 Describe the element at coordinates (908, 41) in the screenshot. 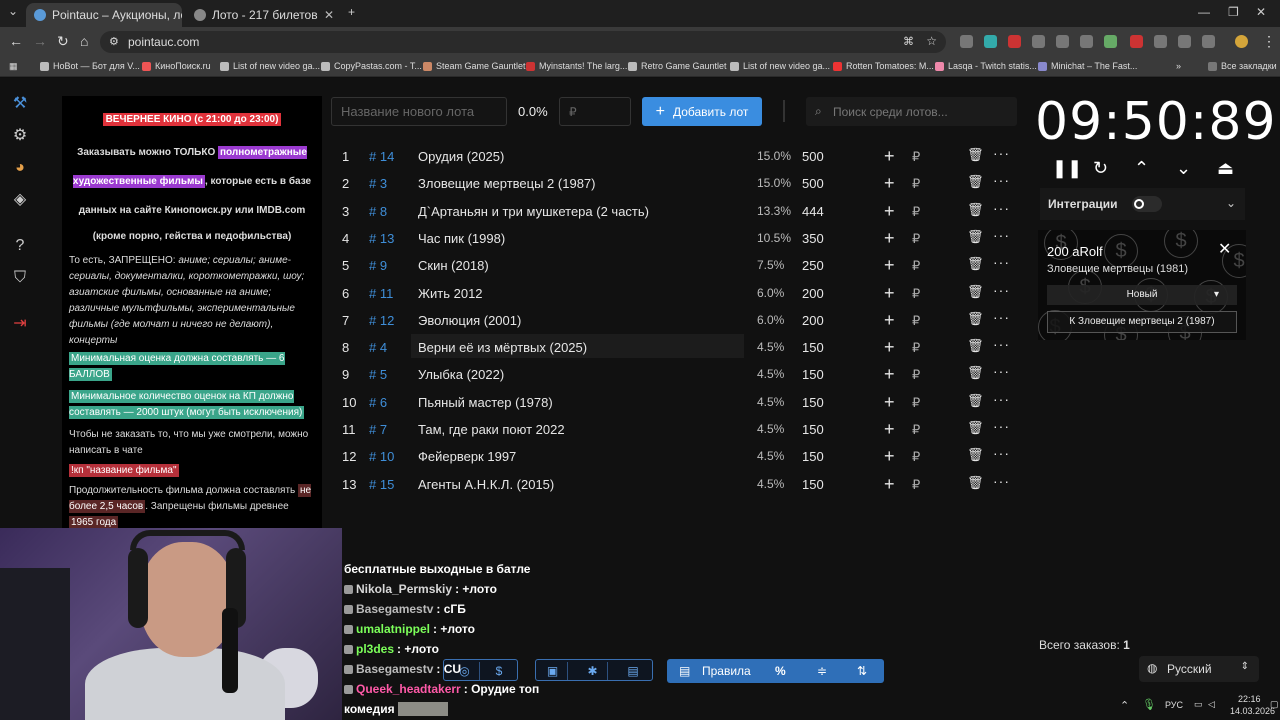

I see `translate-icon: ⌘` at that location.